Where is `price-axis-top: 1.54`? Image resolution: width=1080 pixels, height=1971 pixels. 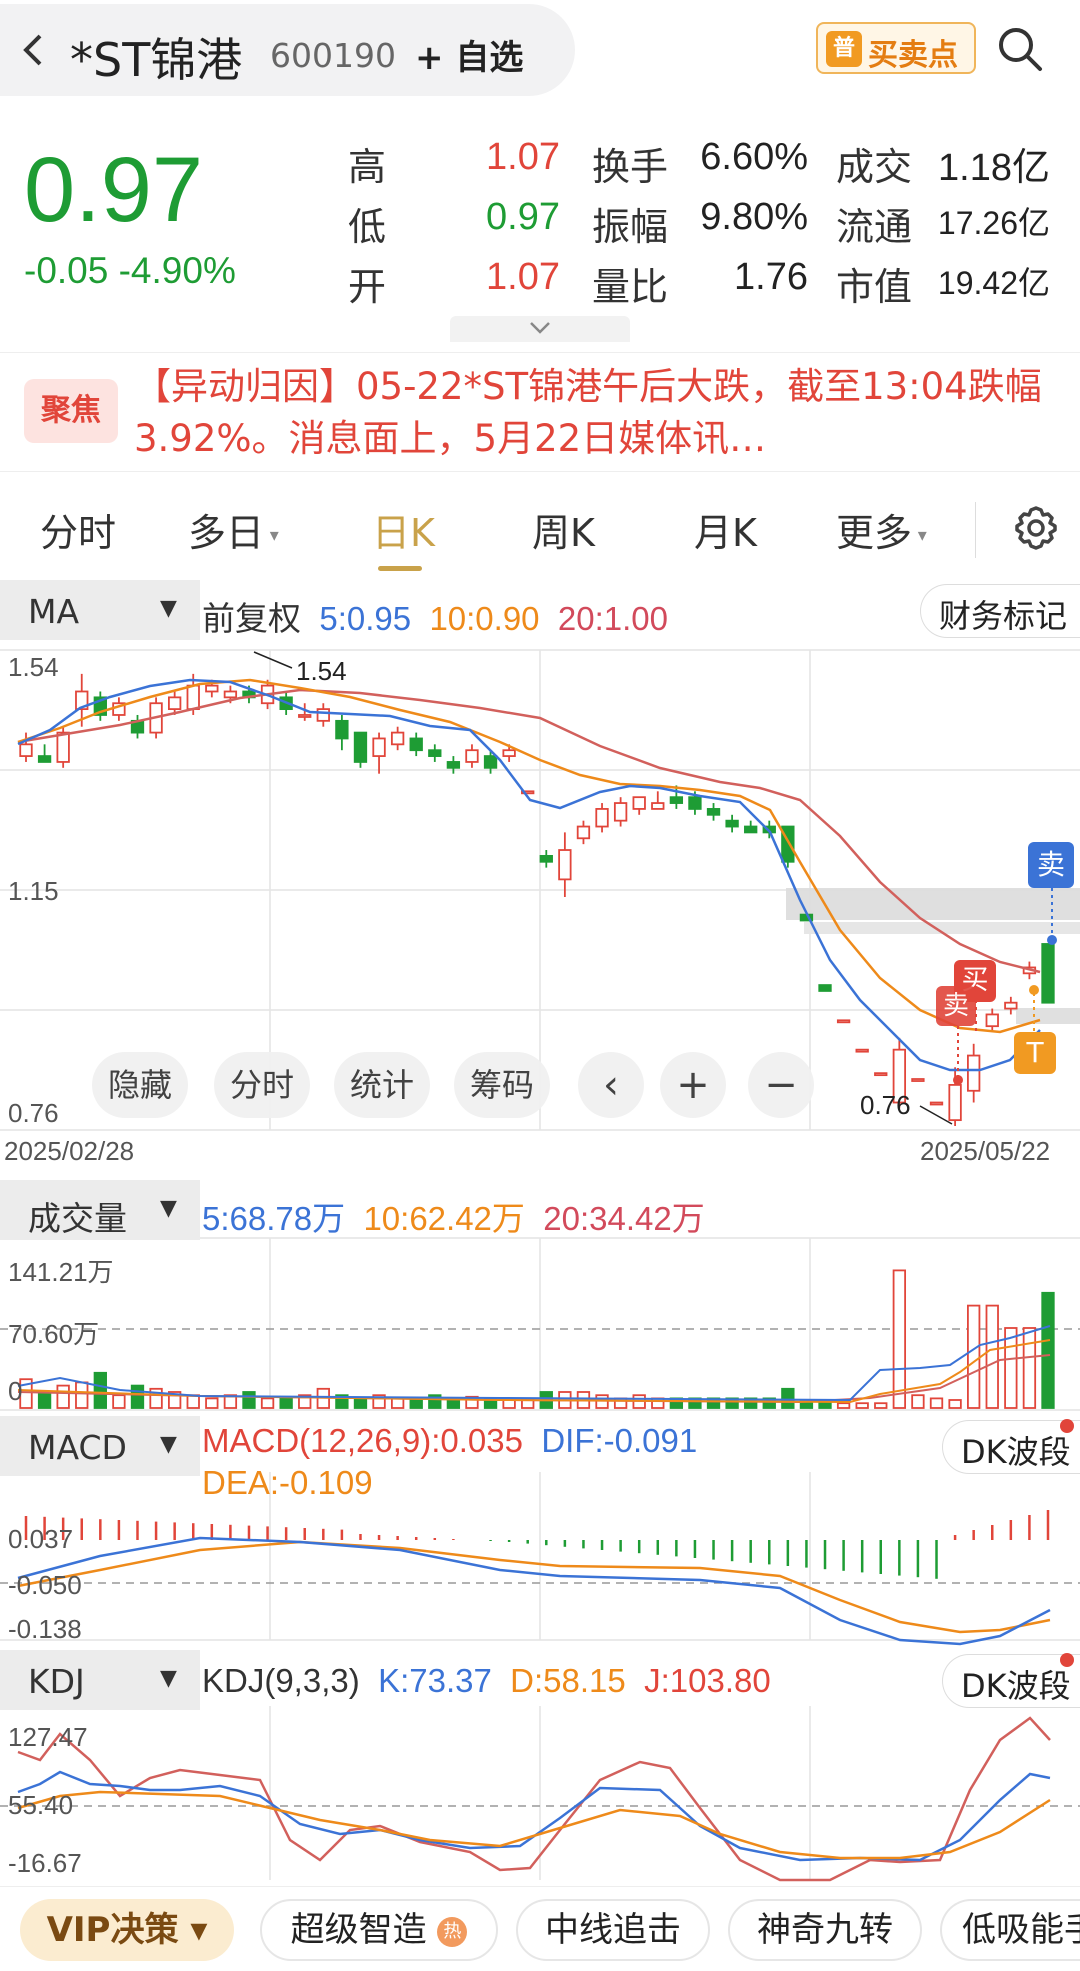
price-axis-top: 1.54 is located at coordinates (33, 667).